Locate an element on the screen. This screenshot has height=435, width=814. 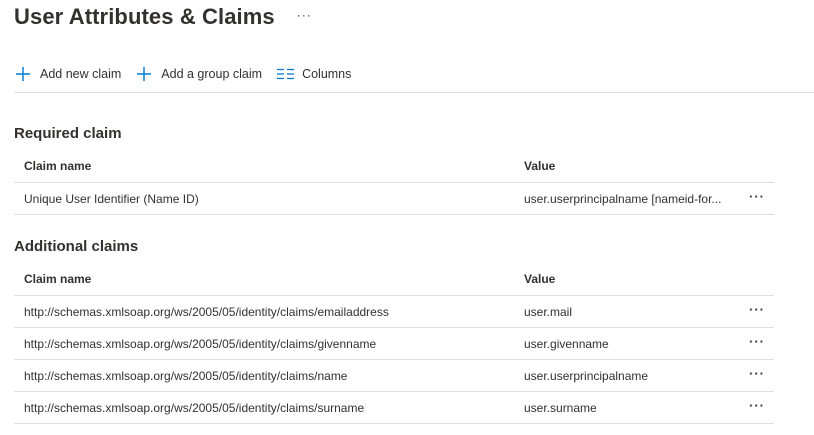
columns-icon is located at coordinates (285, 74).